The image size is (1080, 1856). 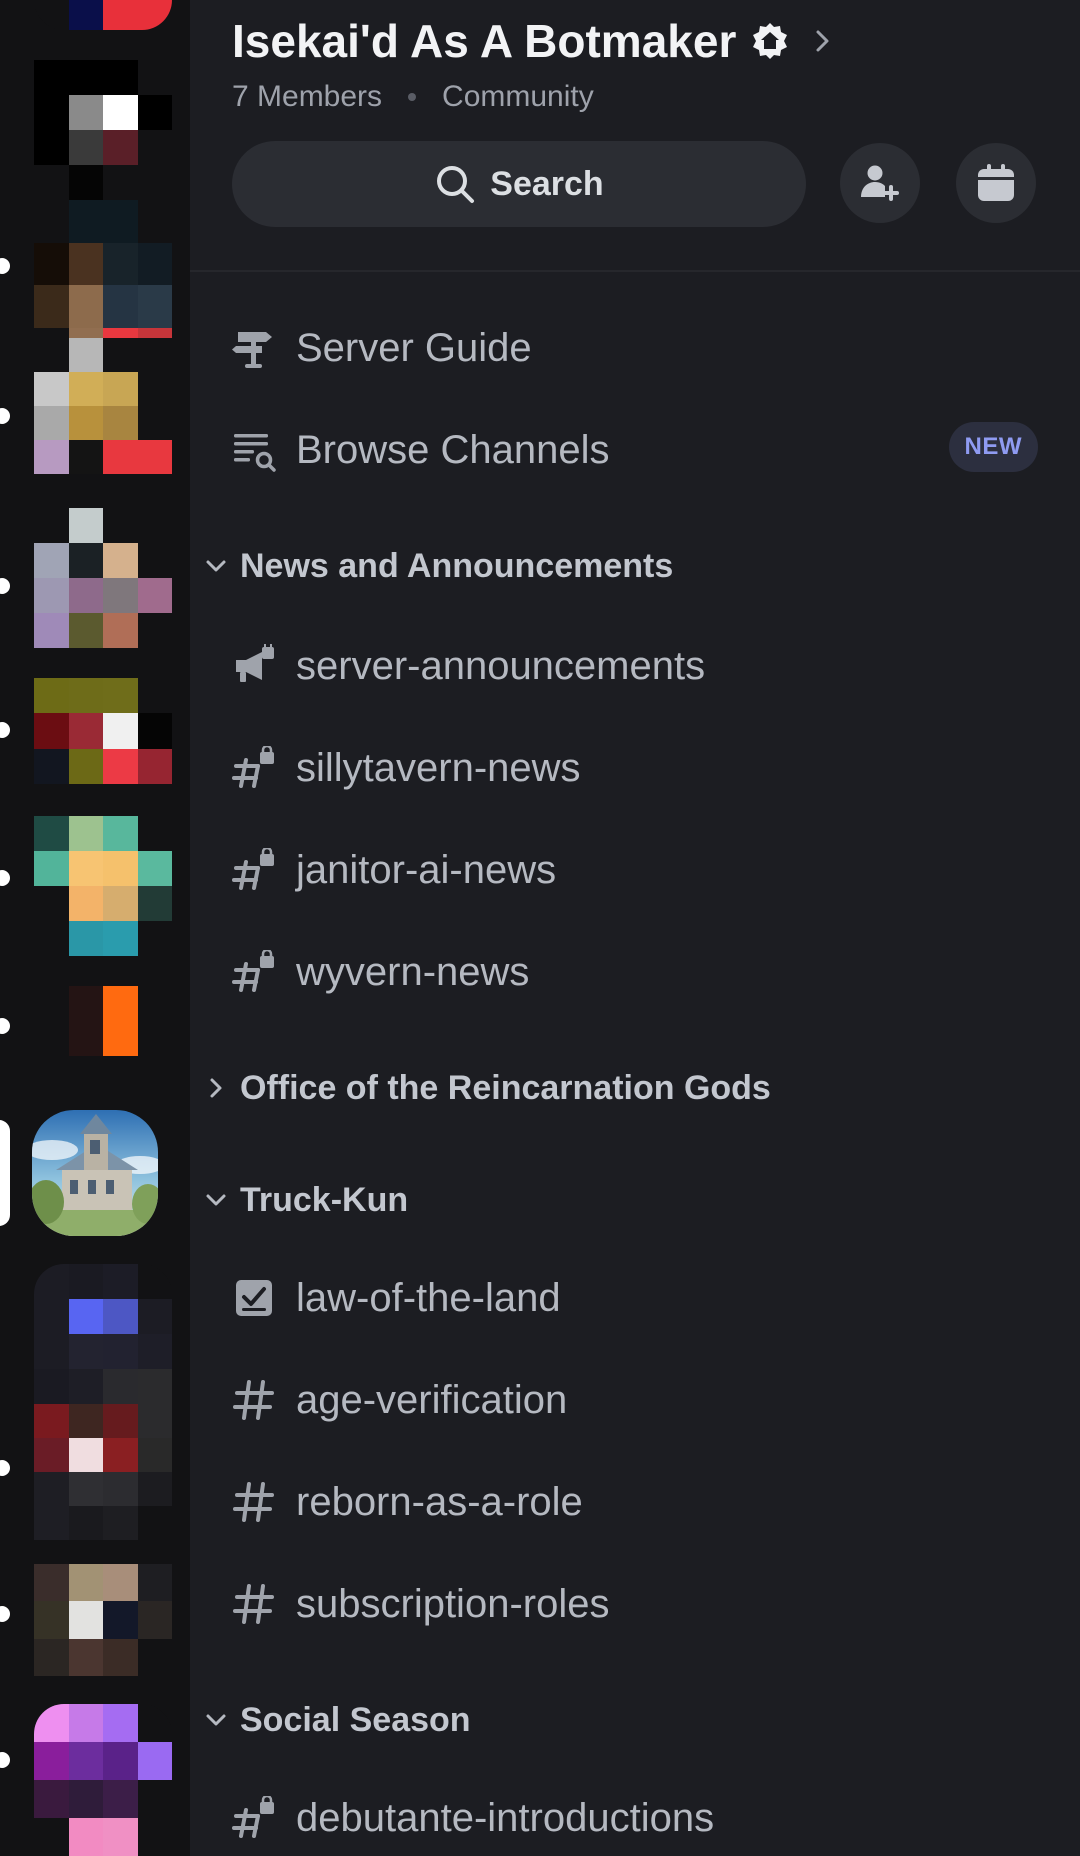 I want to click on new-badge: NEW, so click(x=993, y=447).